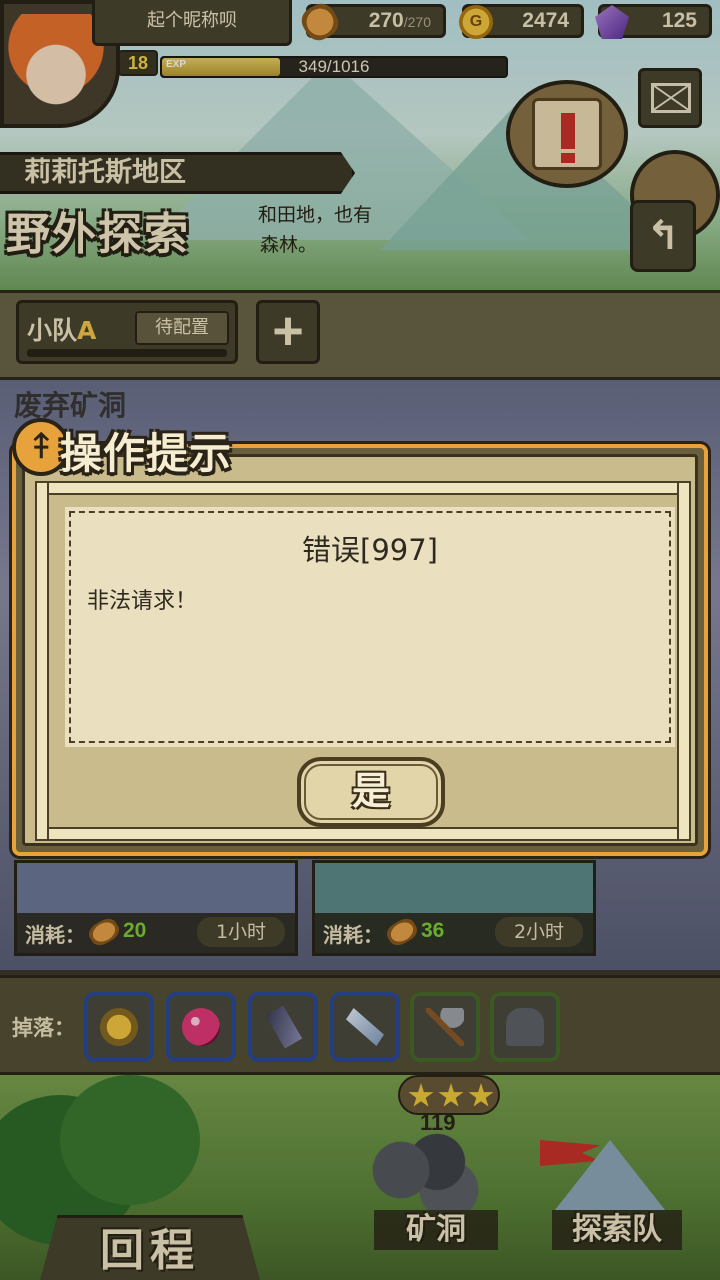  What do you see at coordinates (142, 601) in the screenshot?
I see `error-message: 非法请求！` at bounding box center [142, 601].